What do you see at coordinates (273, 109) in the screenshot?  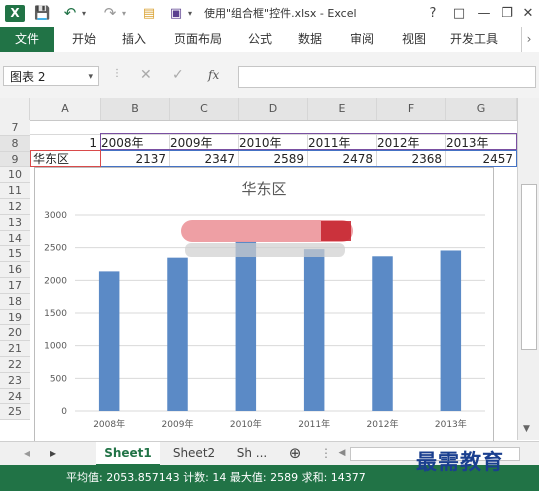 I see `column-header-d: D` at bounding box center [273, 109].